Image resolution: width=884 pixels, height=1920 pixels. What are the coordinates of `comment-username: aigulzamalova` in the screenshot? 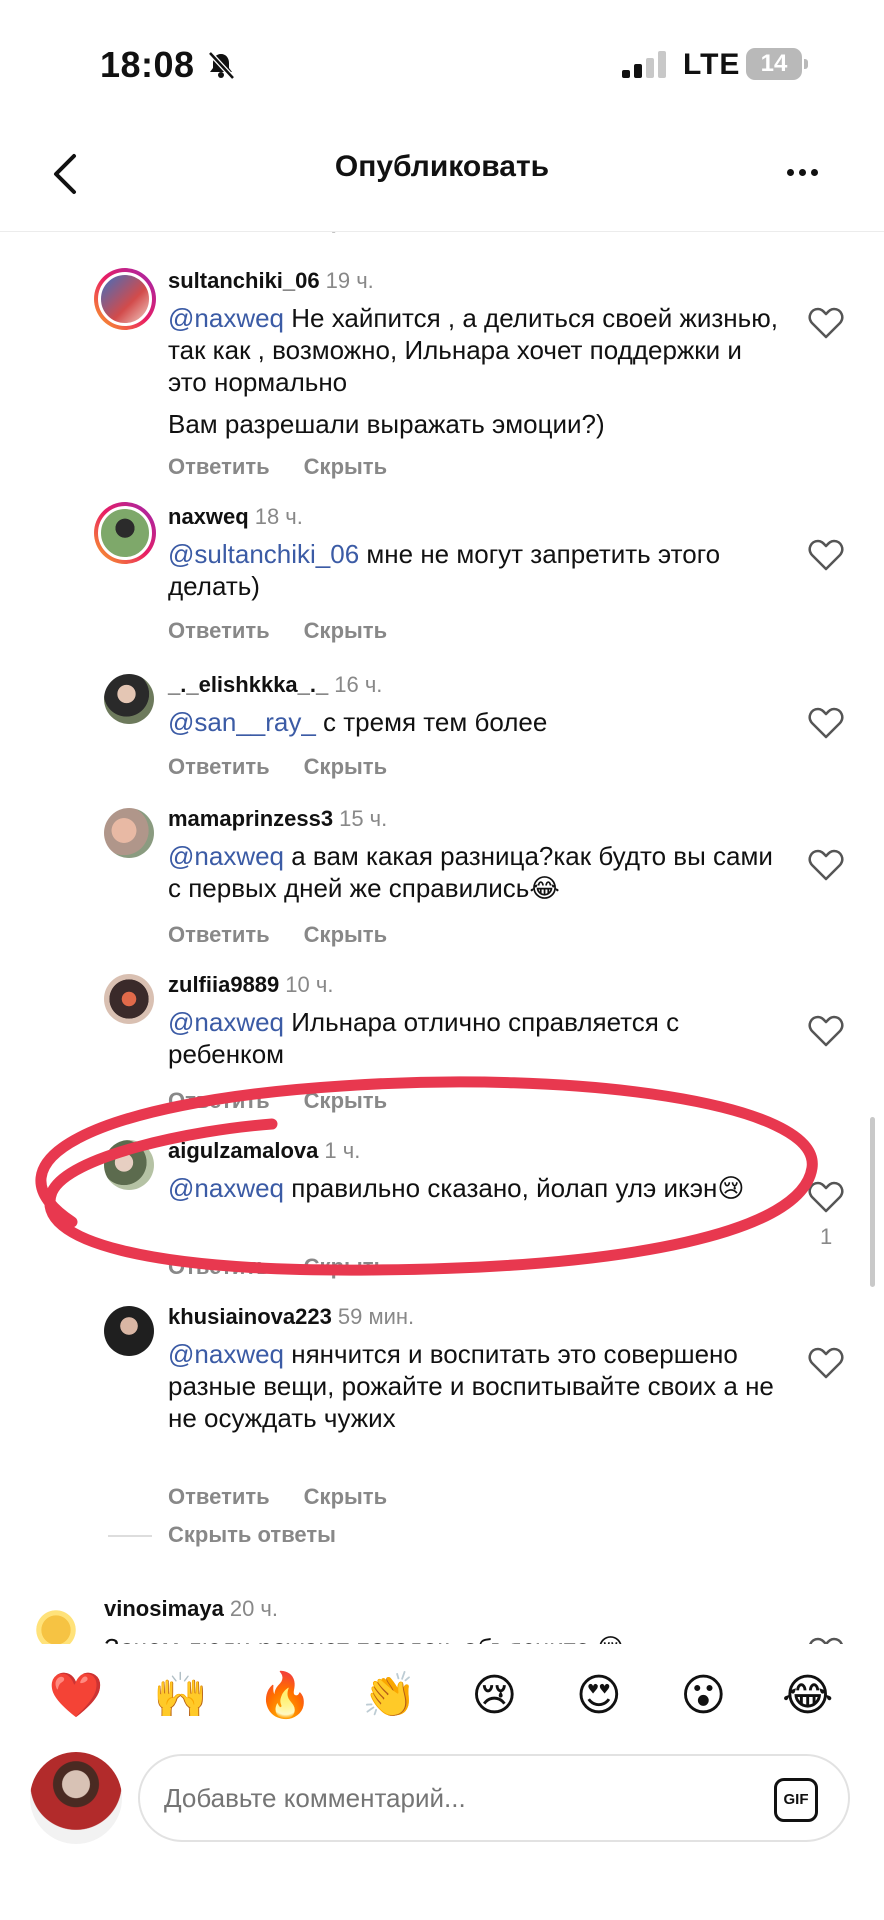 It's located at (243, 1150).